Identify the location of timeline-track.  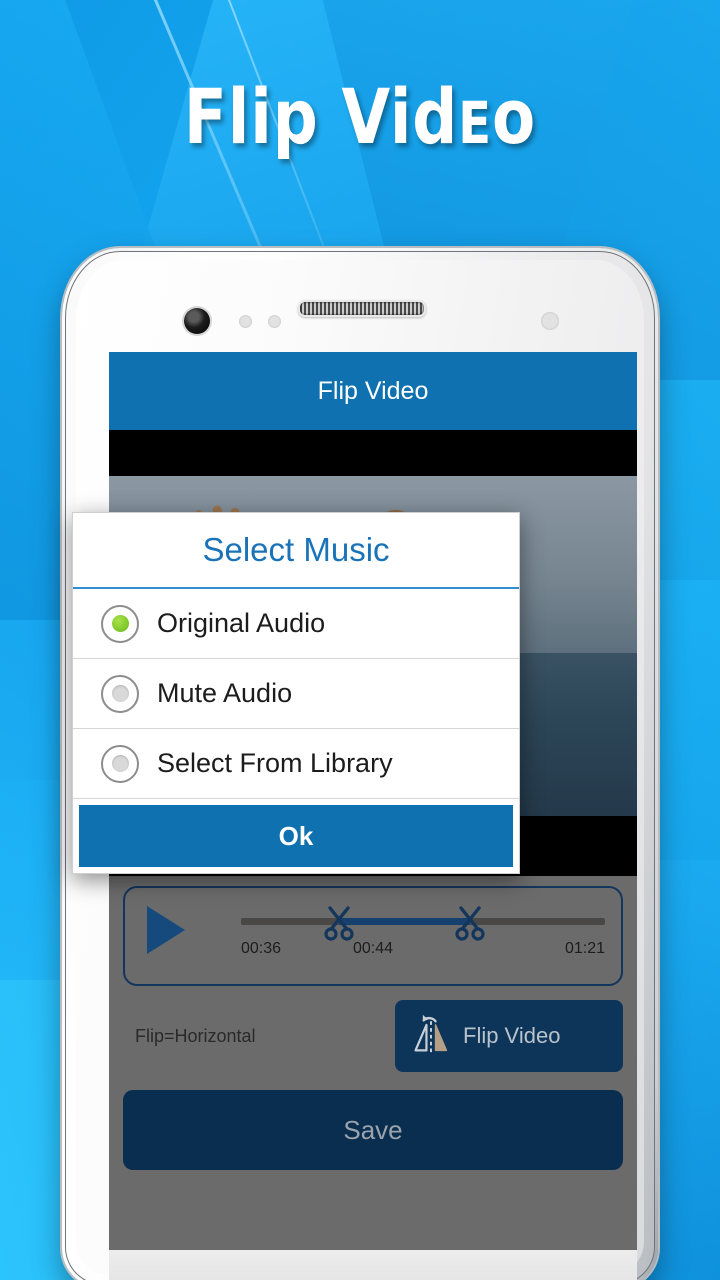
(423, 923).